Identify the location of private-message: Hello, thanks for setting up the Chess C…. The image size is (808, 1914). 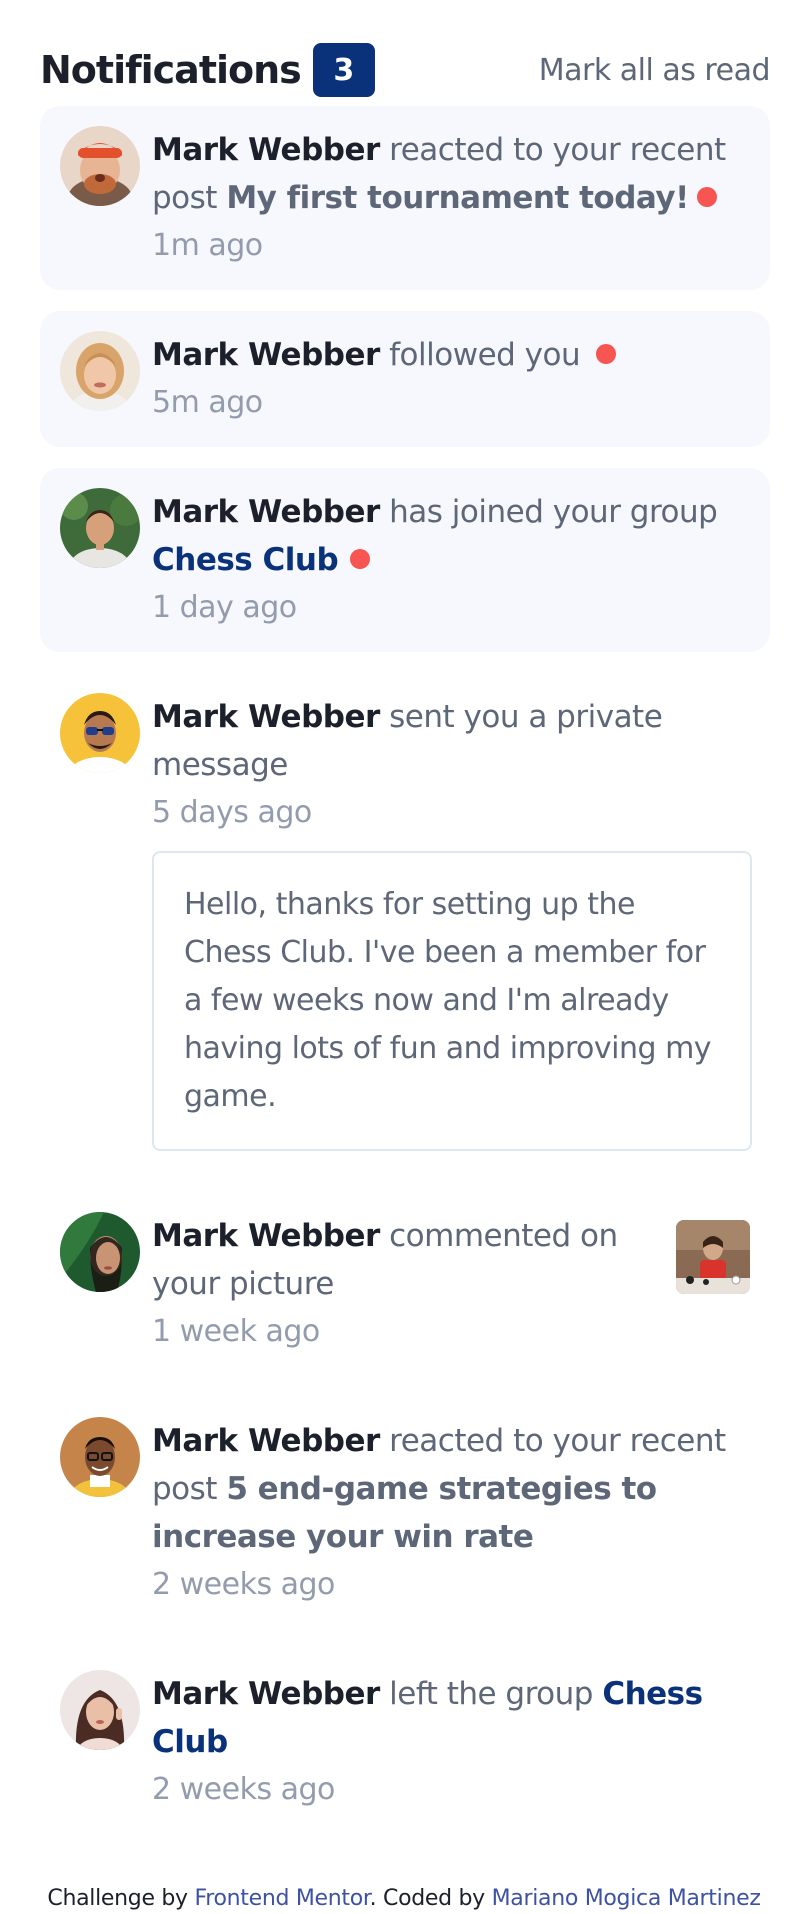
(452, 1001).